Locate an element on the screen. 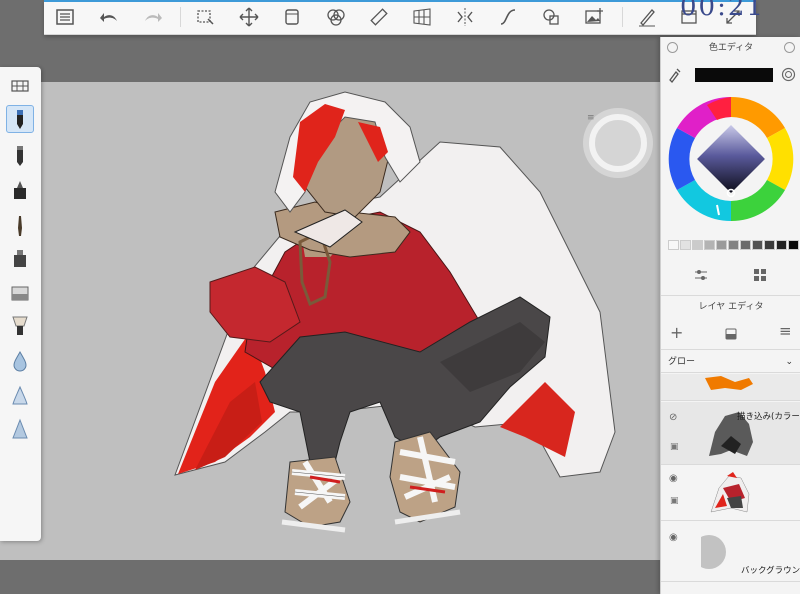 The width and height of the screenshot is (800, 594). current-color-row is located at coordinates (731, 75).